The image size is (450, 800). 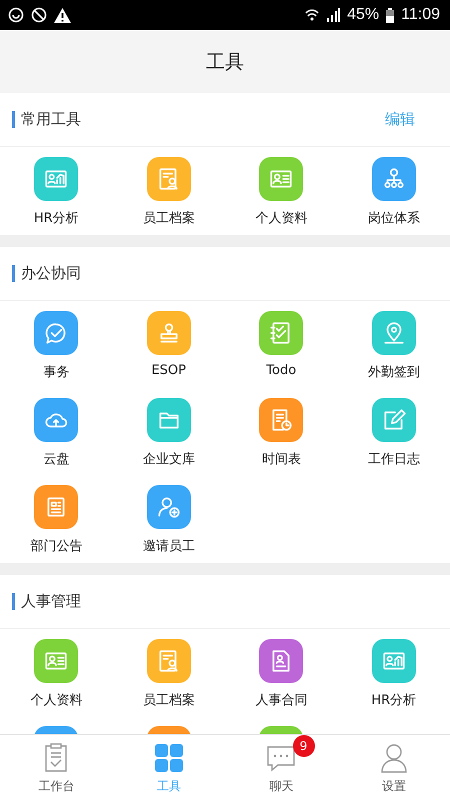 What do you see at coordinates (169, 758) in the screenshot?
I see `grid-icon` at bounding box center [169, 758].